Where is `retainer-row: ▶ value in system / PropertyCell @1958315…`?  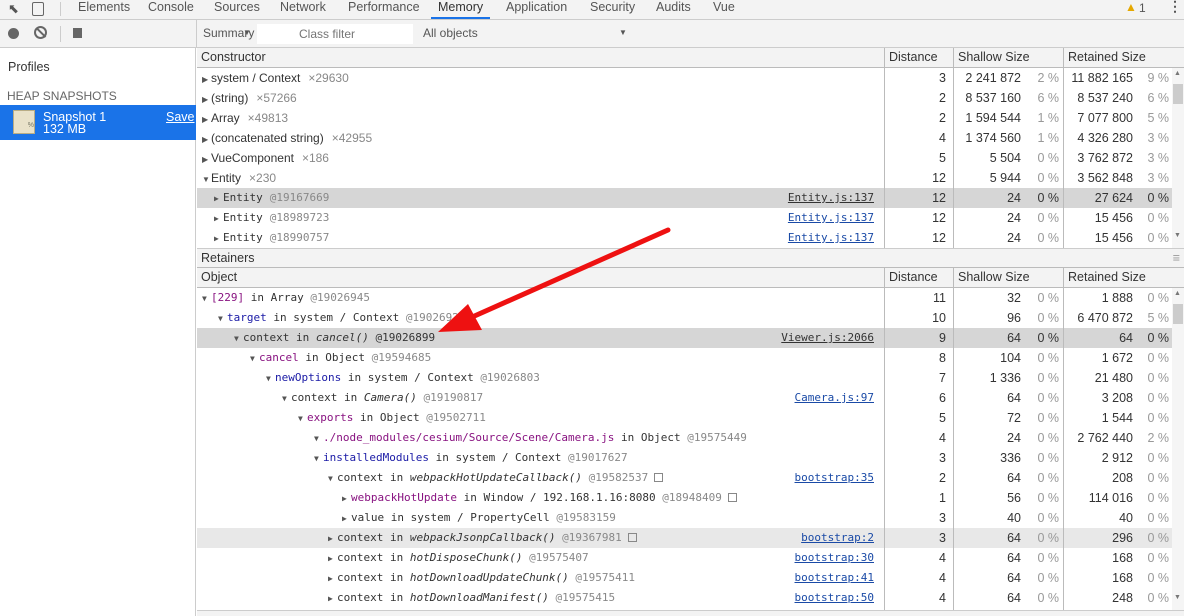 retainer-row: ▶ value in system / PropertyCell @1958315… is located at coordinates (684, 518).